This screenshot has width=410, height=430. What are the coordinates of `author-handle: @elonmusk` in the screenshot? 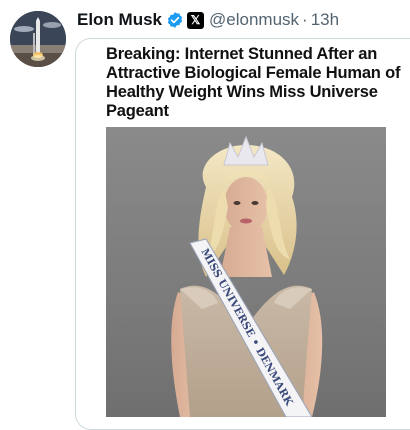 It's located at (254, 20).